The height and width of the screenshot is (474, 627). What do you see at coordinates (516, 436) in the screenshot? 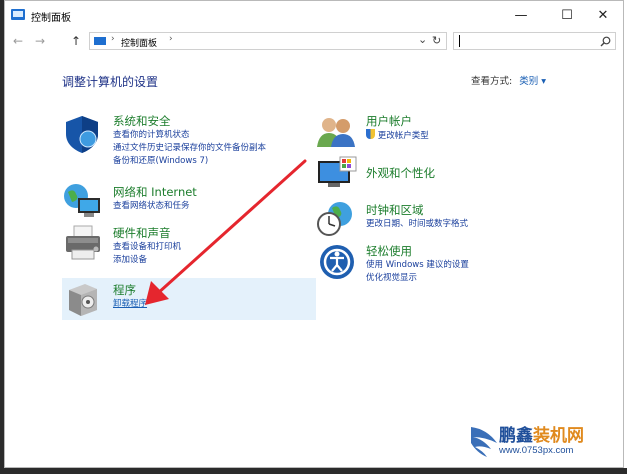
I see `watermark-brand-a: 鹏鑫` at bounding box center [516, 436].